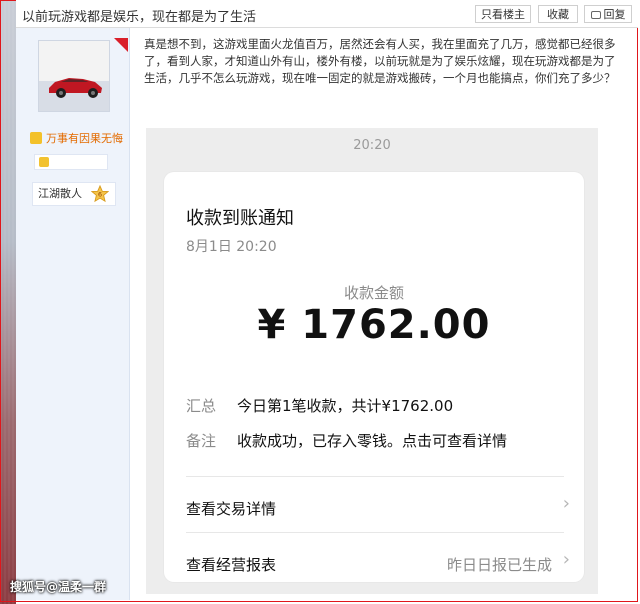  I want to click on user-title-text: 万事有因果无悔, so click(84, 138).